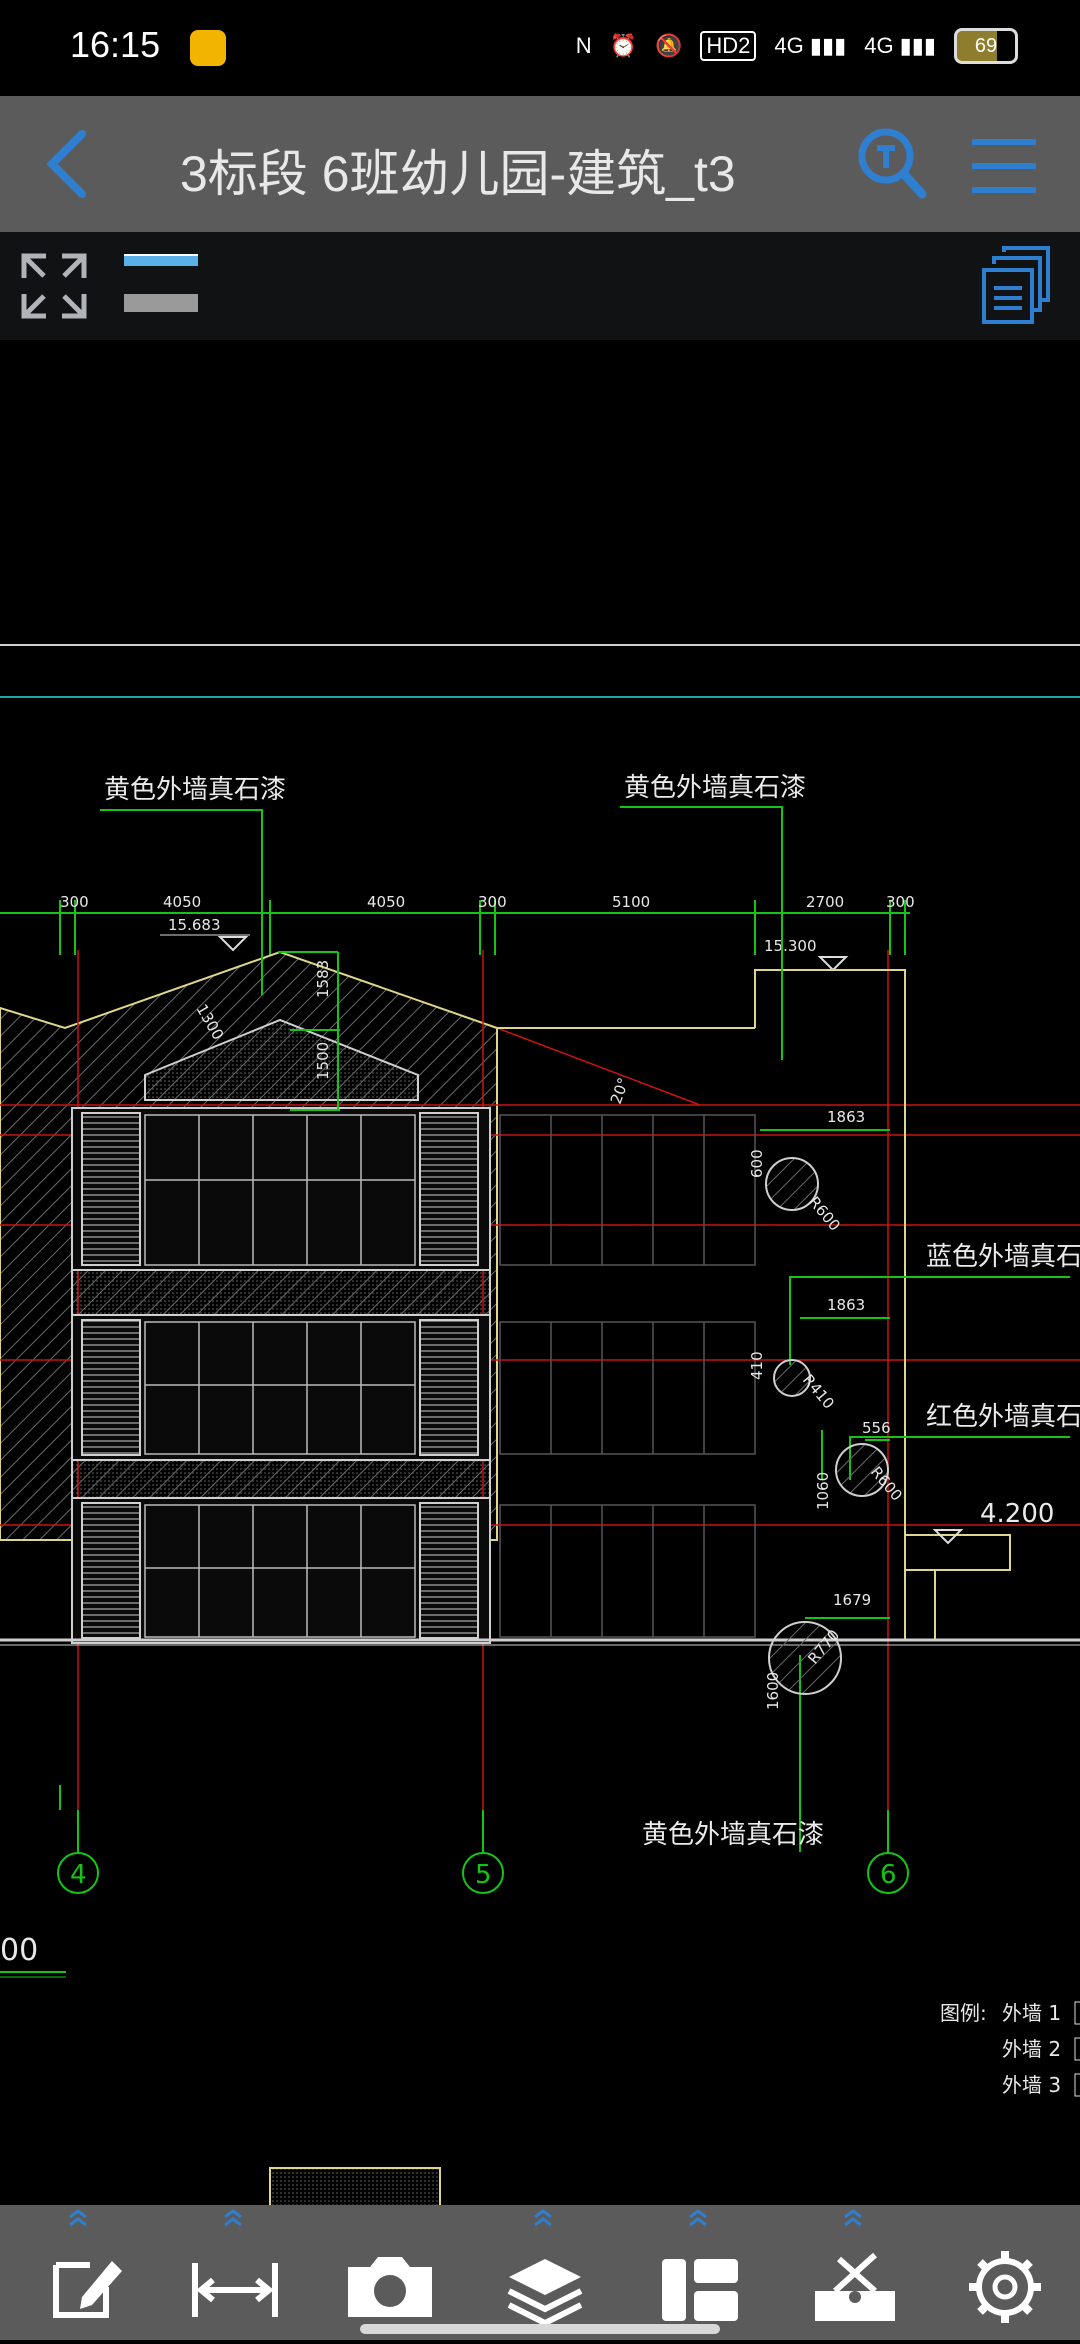  What do you see at coordinates (757, 1163) in the screenshot?
I see `dim-600: 600` at bounding box center [757, 1163].